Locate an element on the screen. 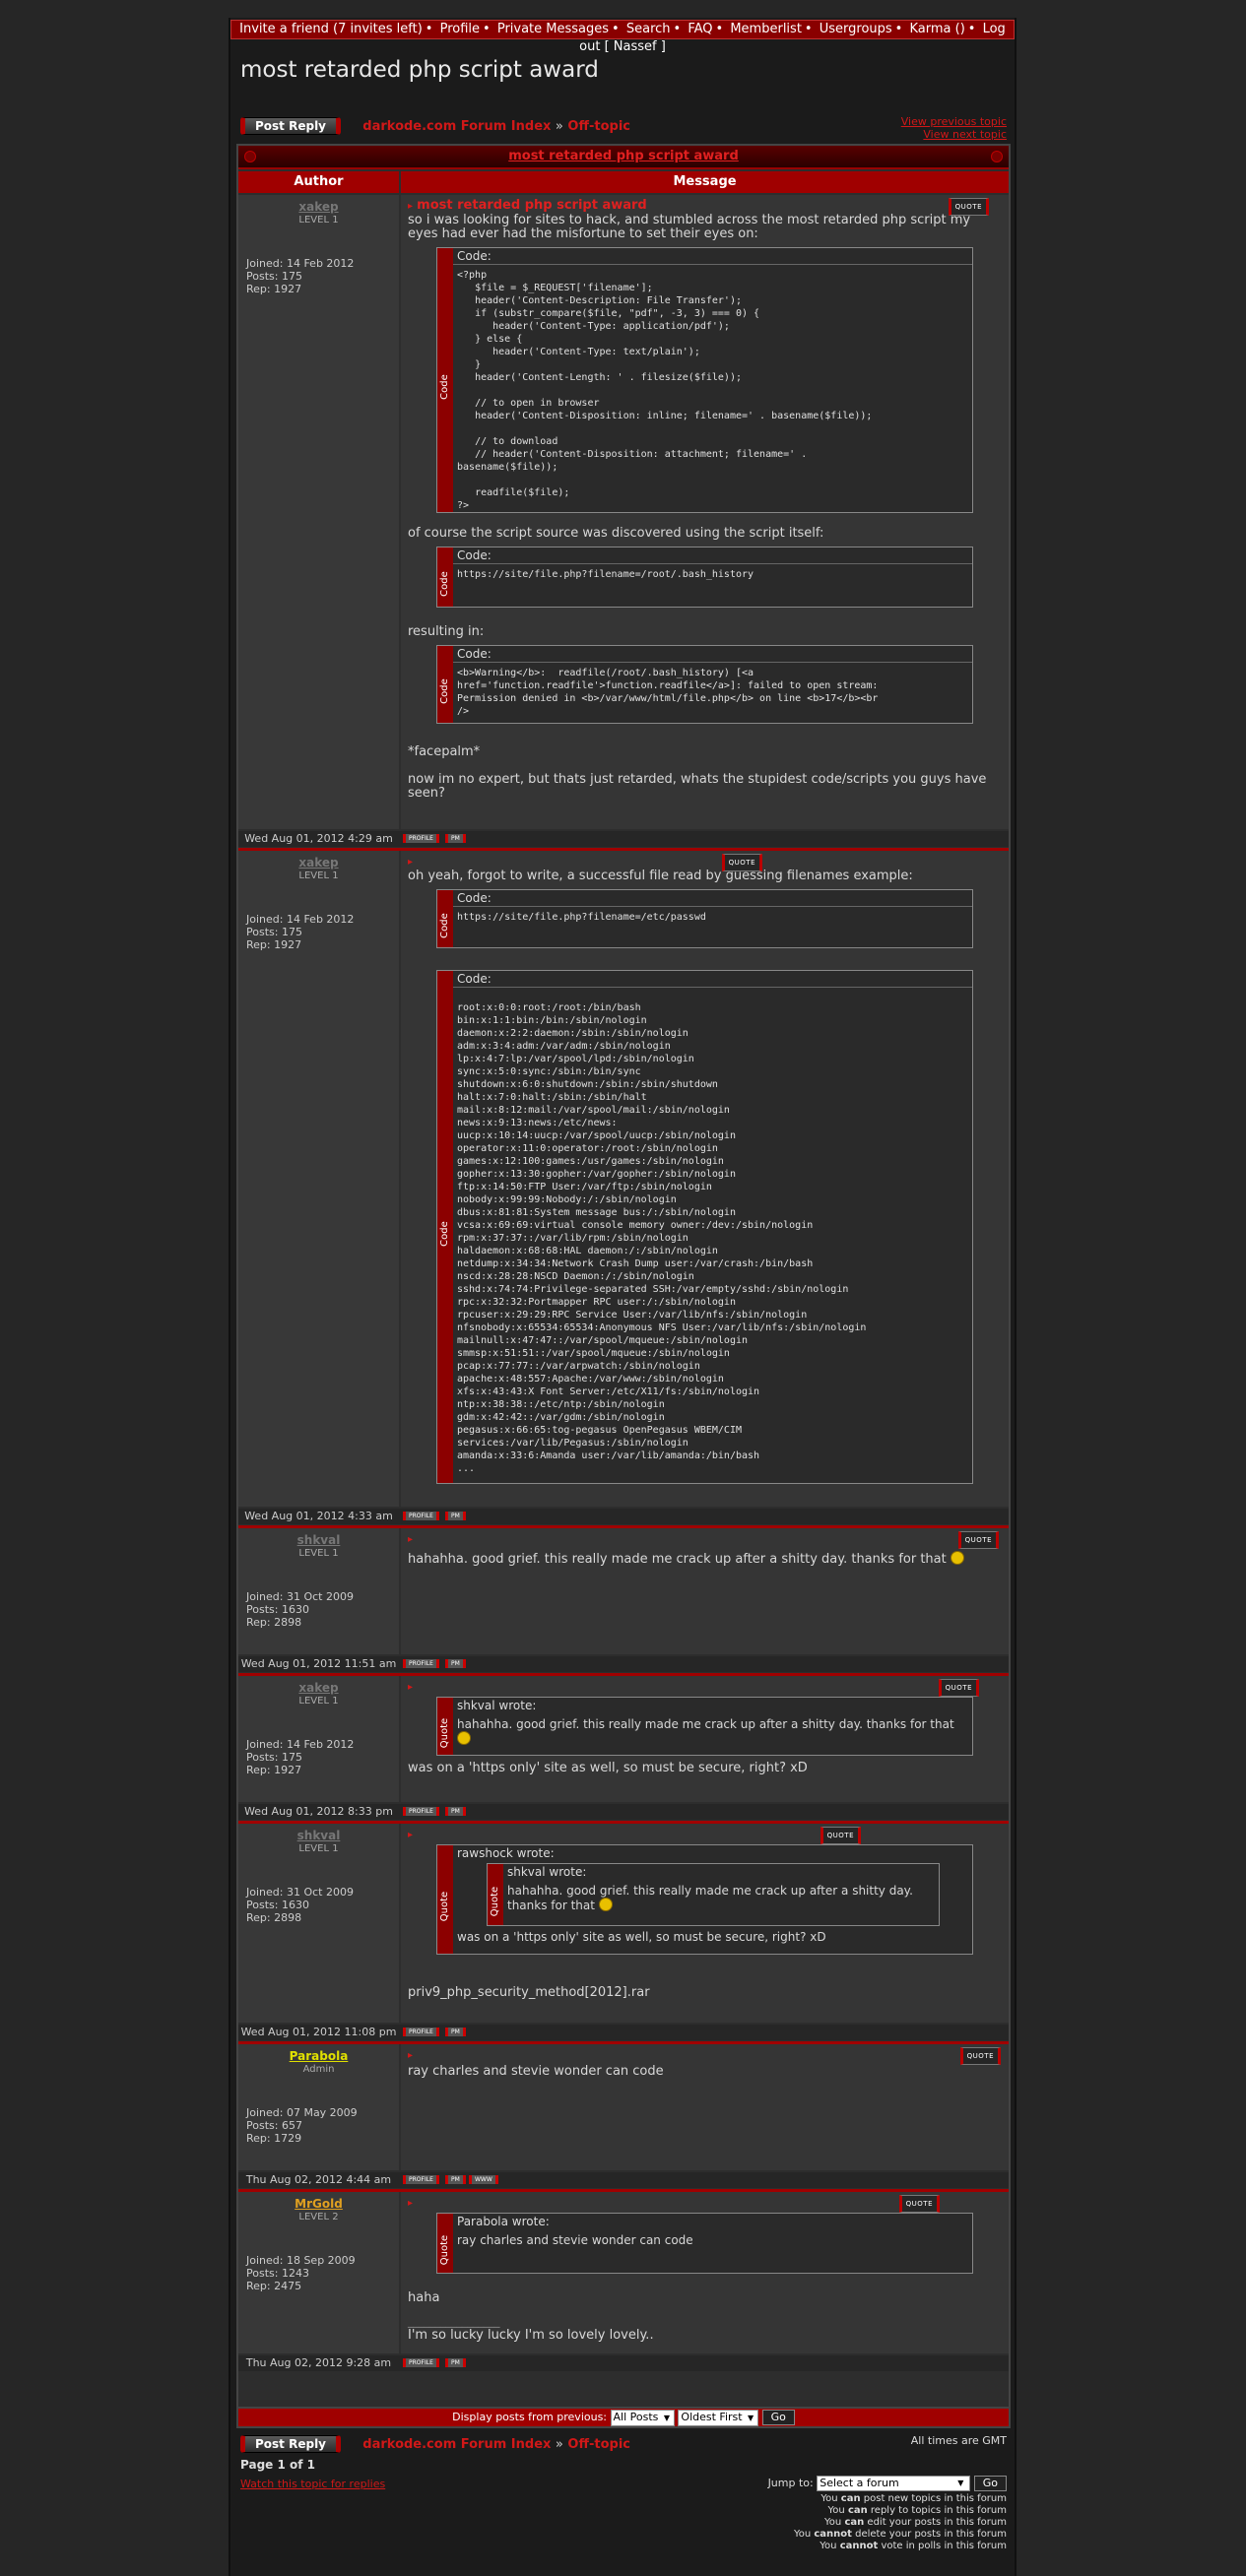  post-age-select: All Posts ▼ is located at coordinates (642, 2418).